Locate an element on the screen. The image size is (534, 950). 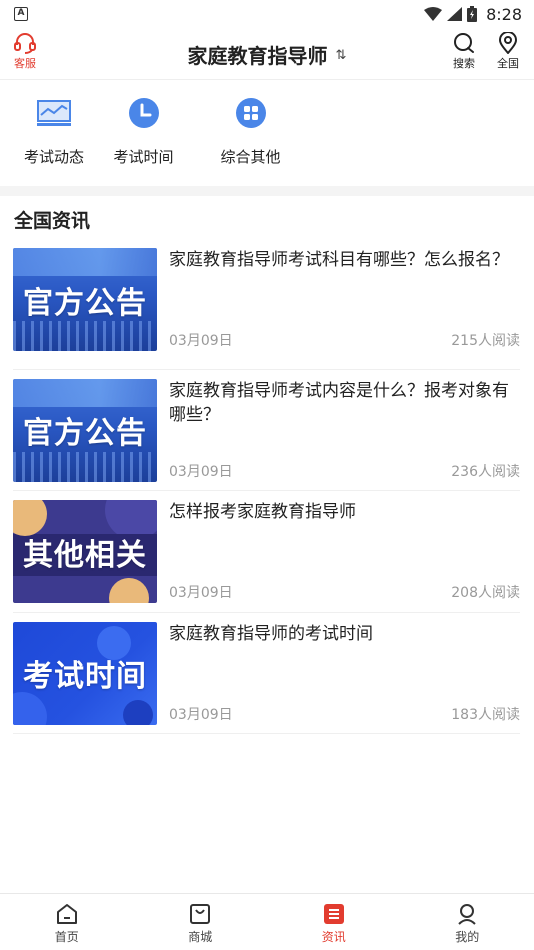
category-exam-time: 考试时间 is located at coordinates (143, 133).